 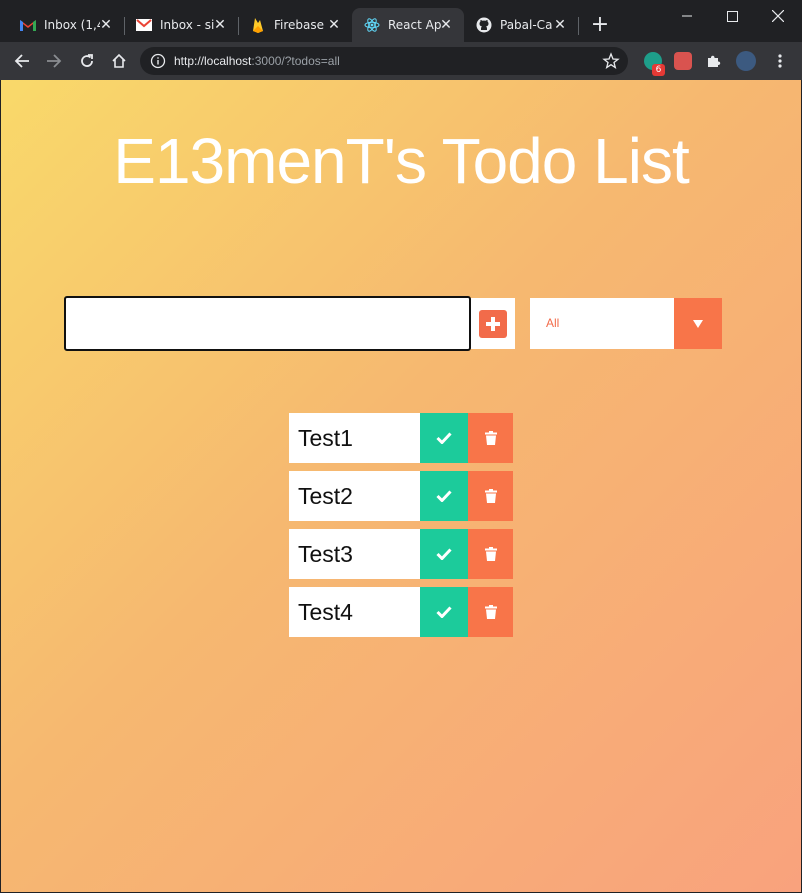 What do you see at coordinates (258, 25) in the screenshot?
I see `firebase-icon` at bounding box center [258, 25].